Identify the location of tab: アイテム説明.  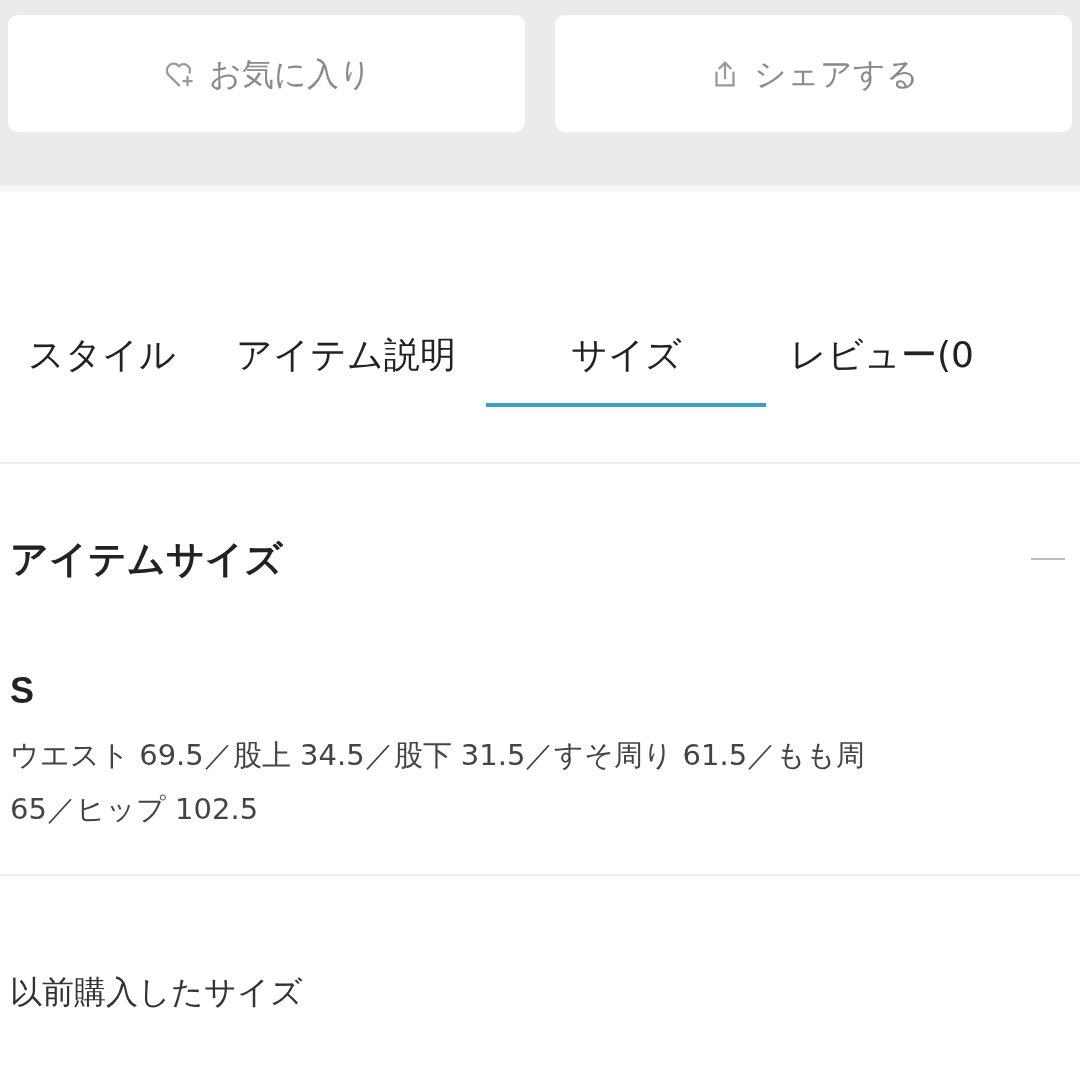
(346, 357).